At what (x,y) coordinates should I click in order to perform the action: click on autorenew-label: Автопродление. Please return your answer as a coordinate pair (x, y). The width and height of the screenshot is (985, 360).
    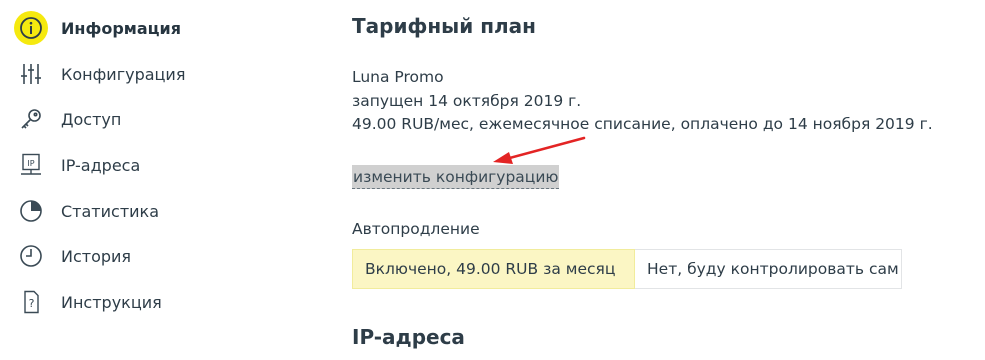
    Looking at the image, I should click on (416, 229).